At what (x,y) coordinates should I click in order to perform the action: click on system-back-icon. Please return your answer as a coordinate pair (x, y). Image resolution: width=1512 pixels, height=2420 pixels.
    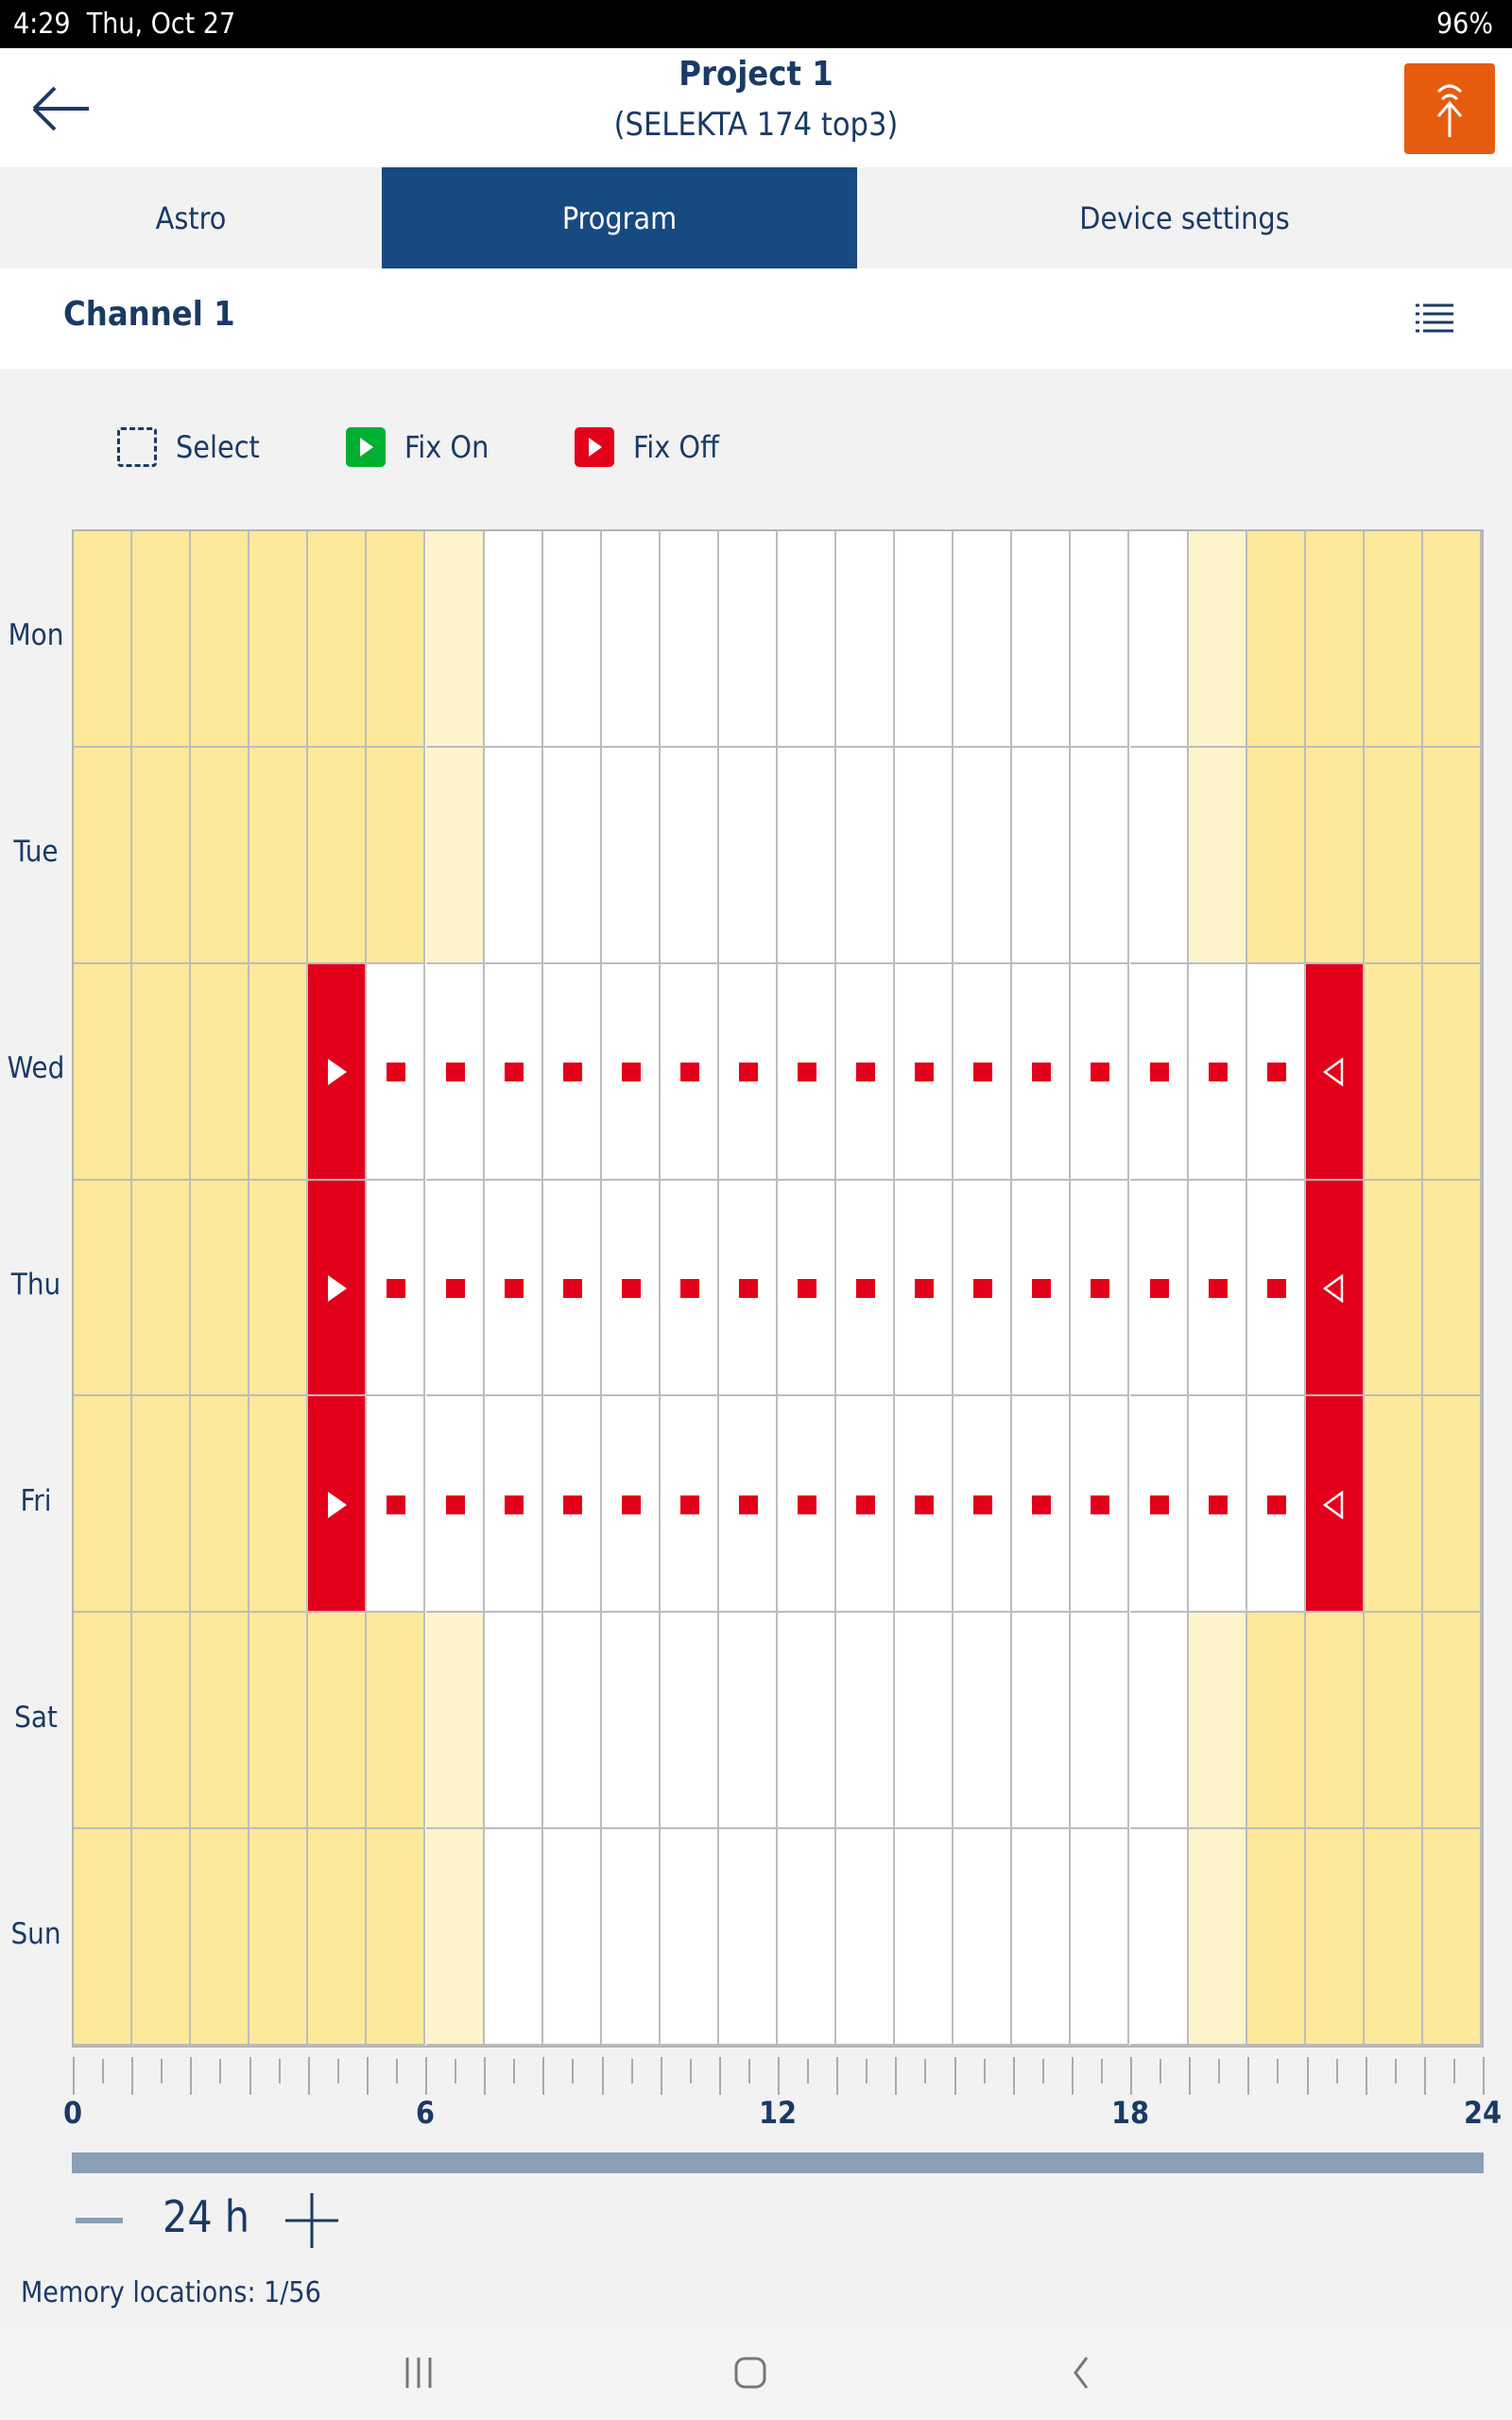
    Looking at the image, I should click on (1082, 2373).